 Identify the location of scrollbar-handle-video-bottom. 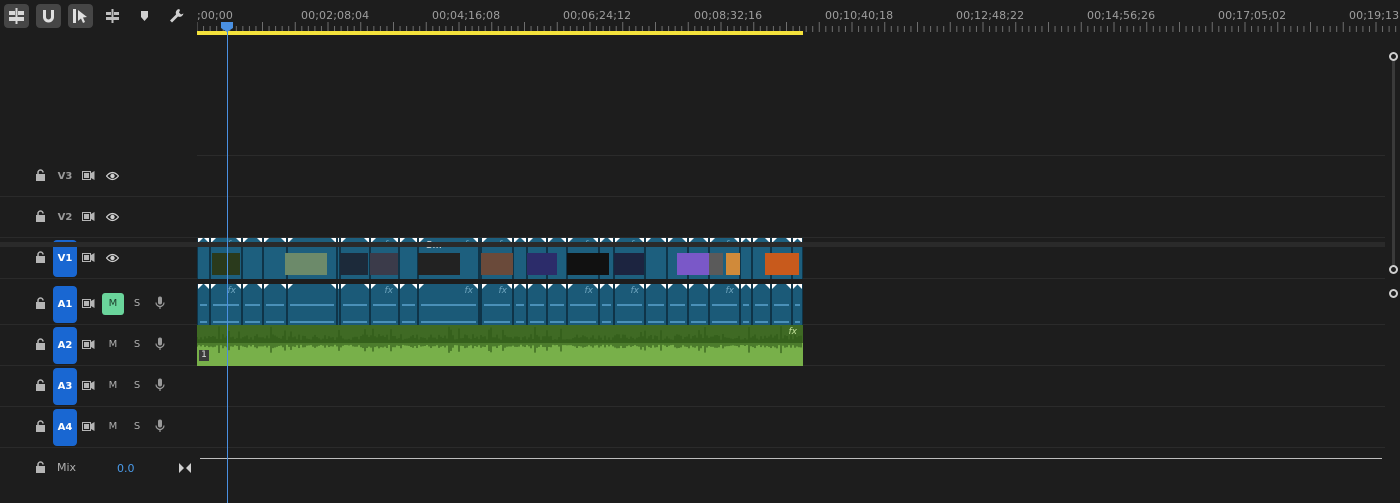
(1393, 269).